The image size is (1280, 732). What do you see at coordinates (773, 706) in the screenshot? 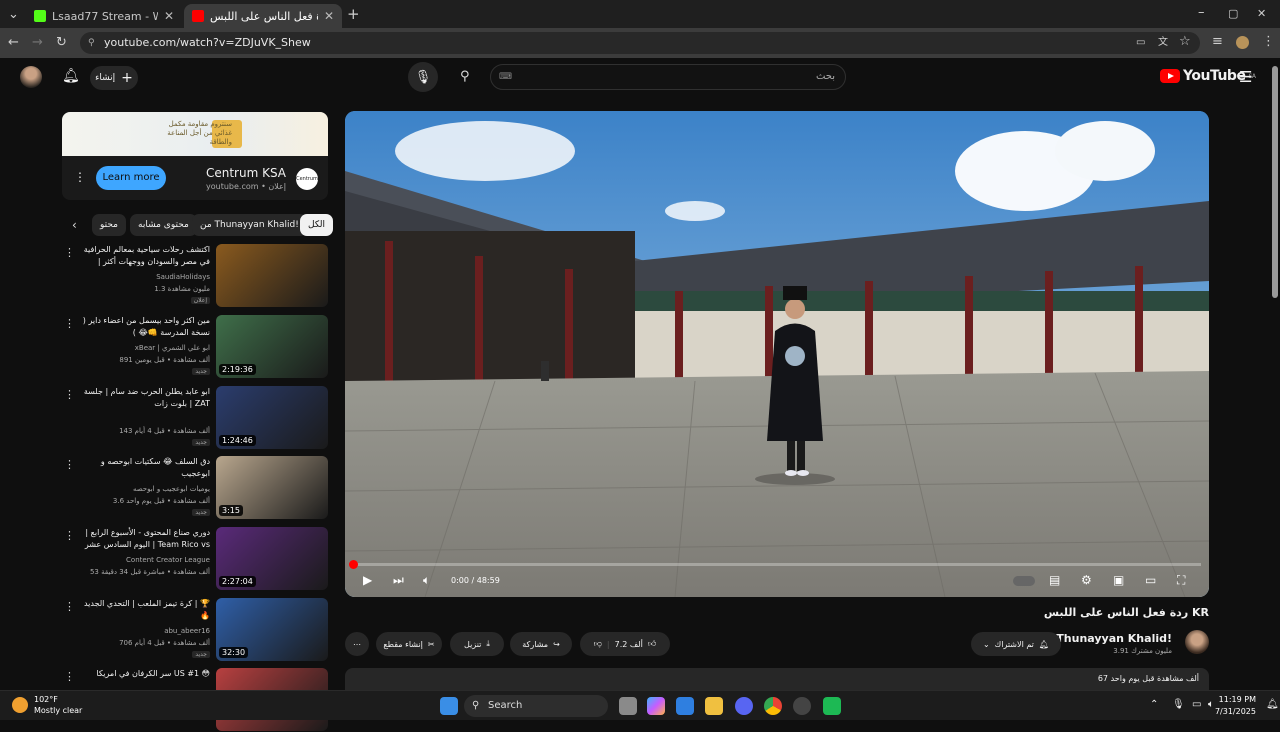
I see `chrome-icon` at bounding box center [773, 706].